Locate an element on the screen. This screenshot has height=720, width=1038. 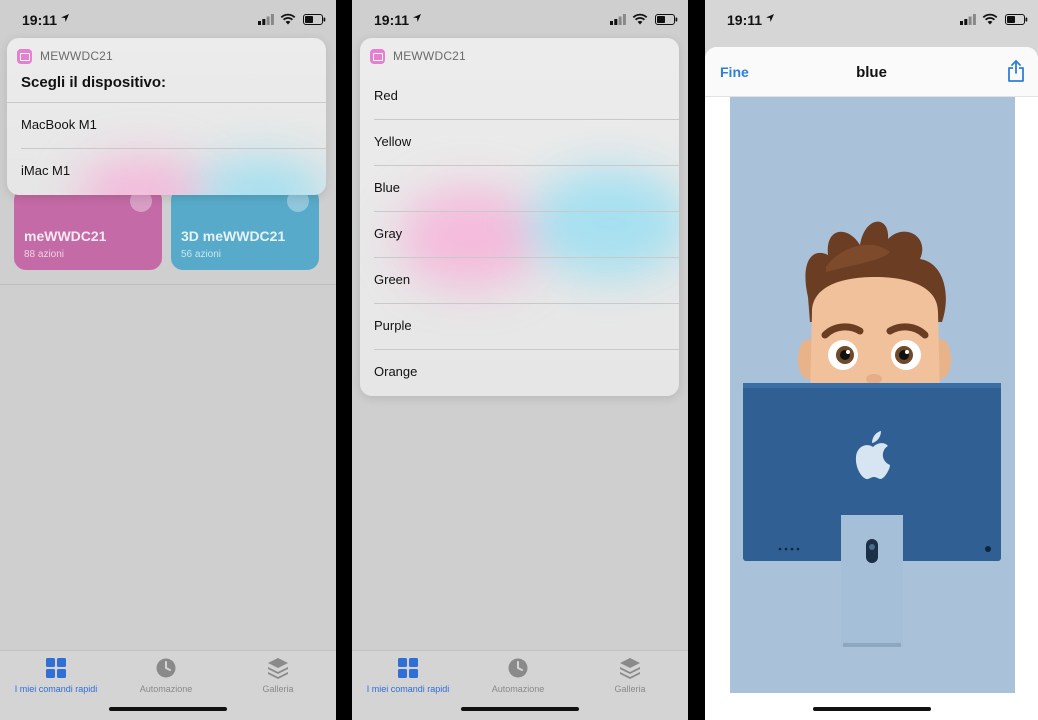
option-label: MacBook M1 is located at coordinates (59, 124).